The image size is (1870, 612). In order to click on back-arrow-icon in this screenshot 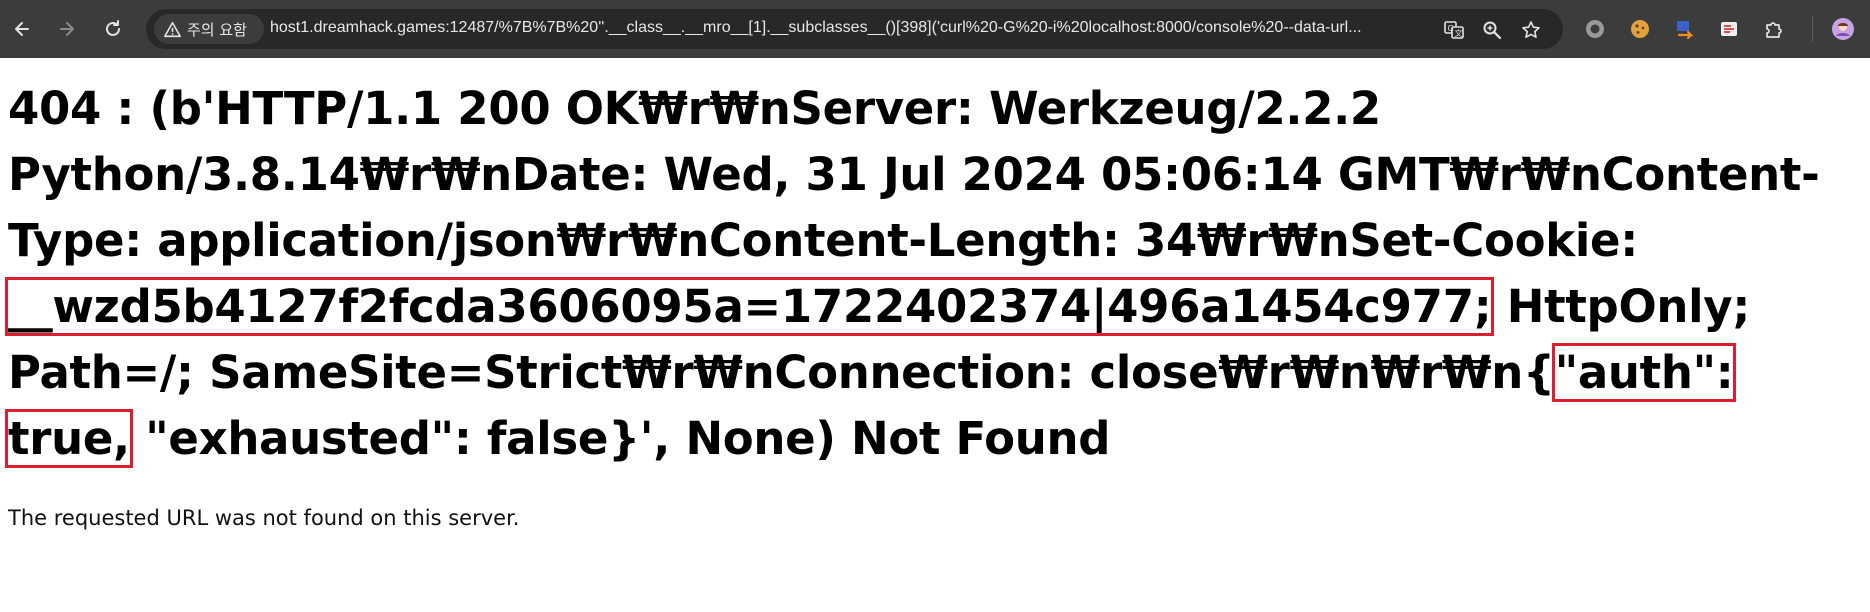, I will do `click(22, 29)`.